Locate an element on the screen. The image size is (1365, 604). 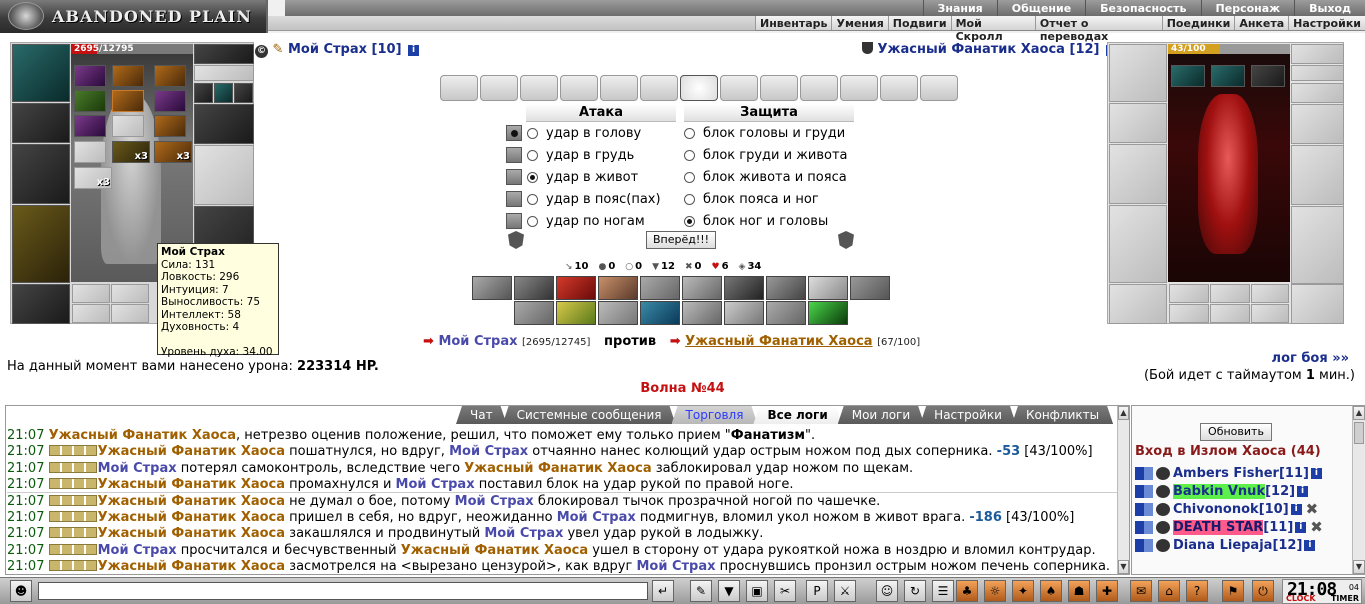
tab-conflicts: Конфликты is located at coordinates (1062, 415).